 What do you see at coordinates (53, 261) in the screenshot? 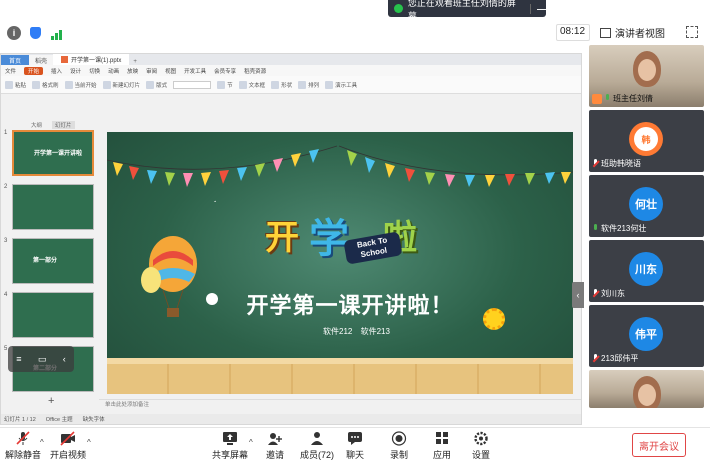
I see `slide-thumbnail: 第一部分` at bounding box center [53, 261].